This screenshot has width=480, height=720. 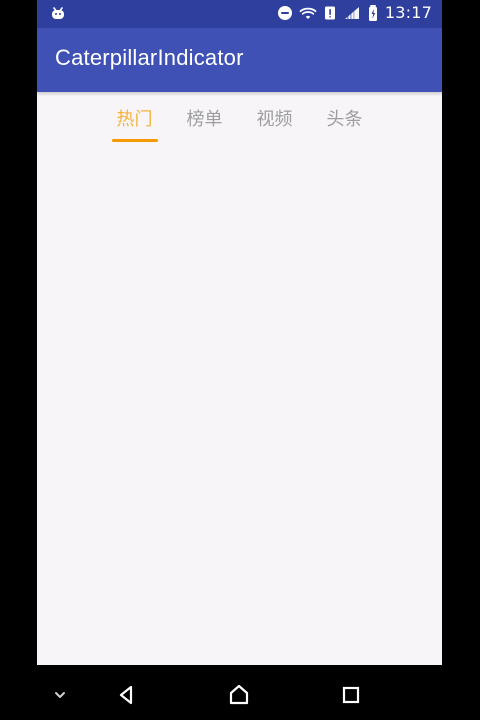 I want to click on caterpillar-tabs: 热门 榜单 视频 头条, so click(x=239, y=119).